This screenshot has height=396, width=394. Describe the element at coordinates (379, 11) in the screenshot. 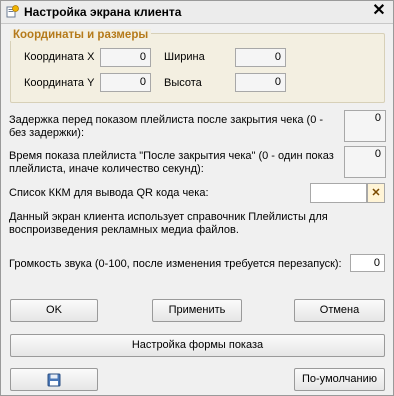

I see `close-icon: ✕` at that location.